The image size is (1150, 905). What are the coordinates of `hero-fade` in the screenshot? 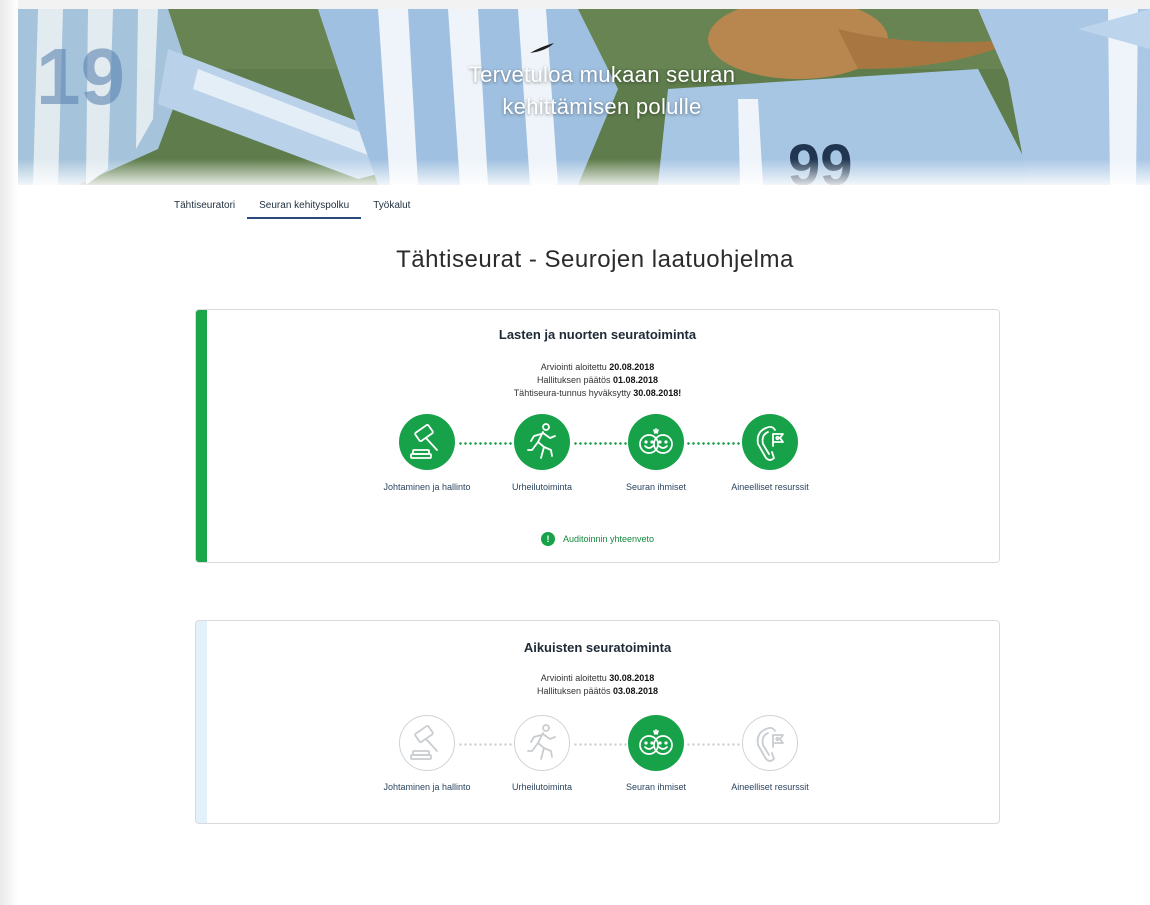 It's located at (584, 172).